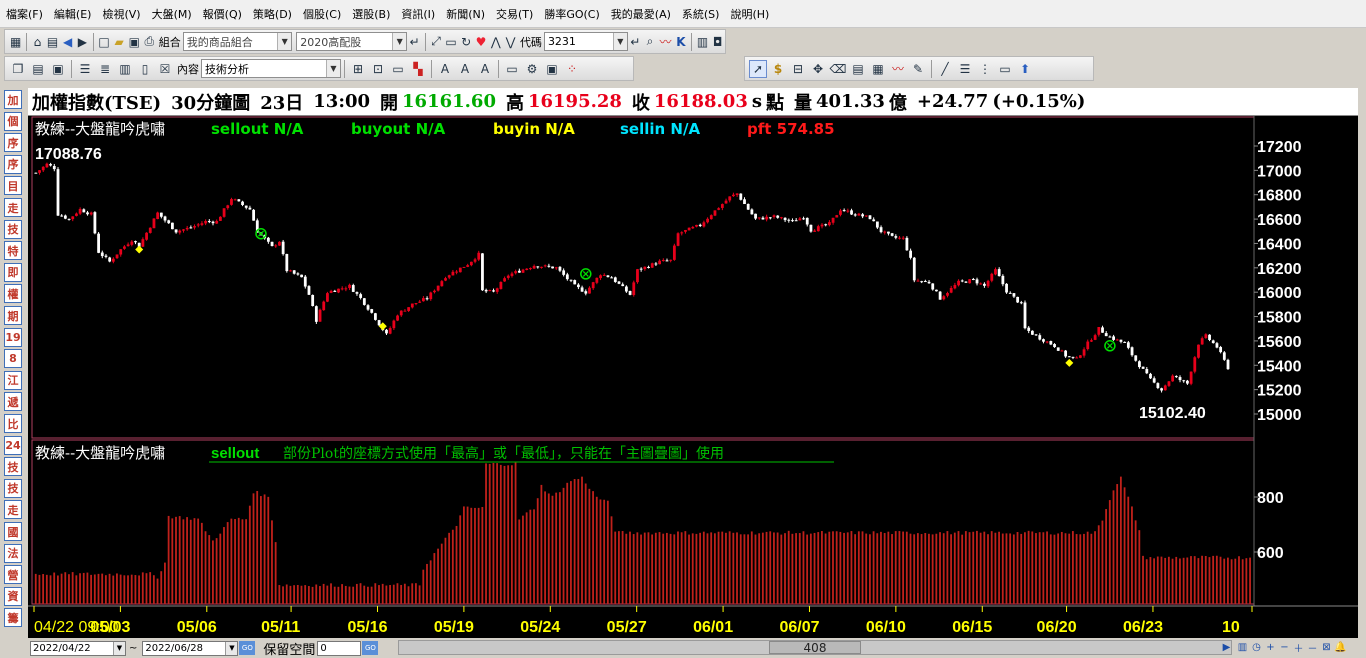 Image resolution: width=1366 pixels, height=658 pixels. I want to click on settings-icon: ⚙, so click(532, 69).